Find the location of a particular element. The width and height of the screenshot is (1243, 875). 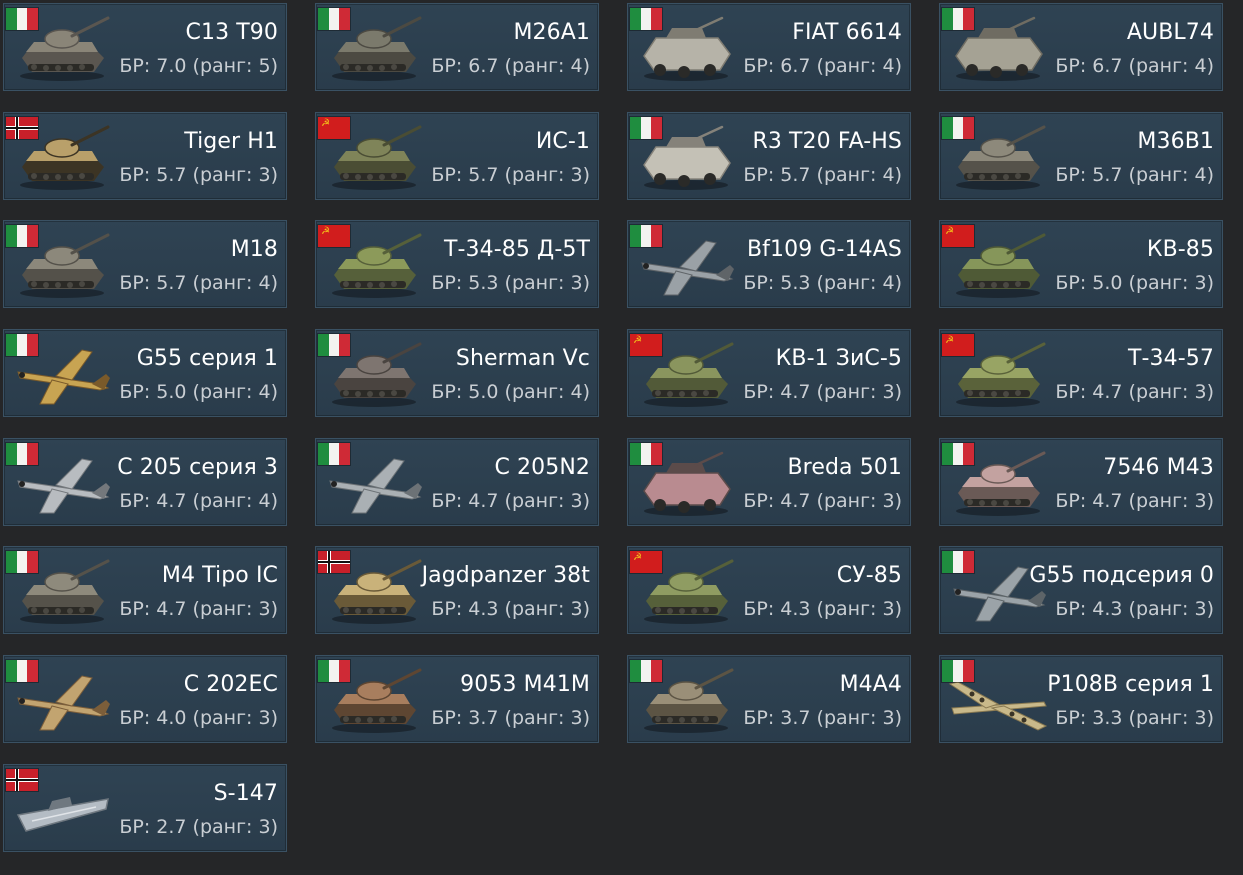

vehicle-name: КВ-85 is located at coordinates (1180, 250).